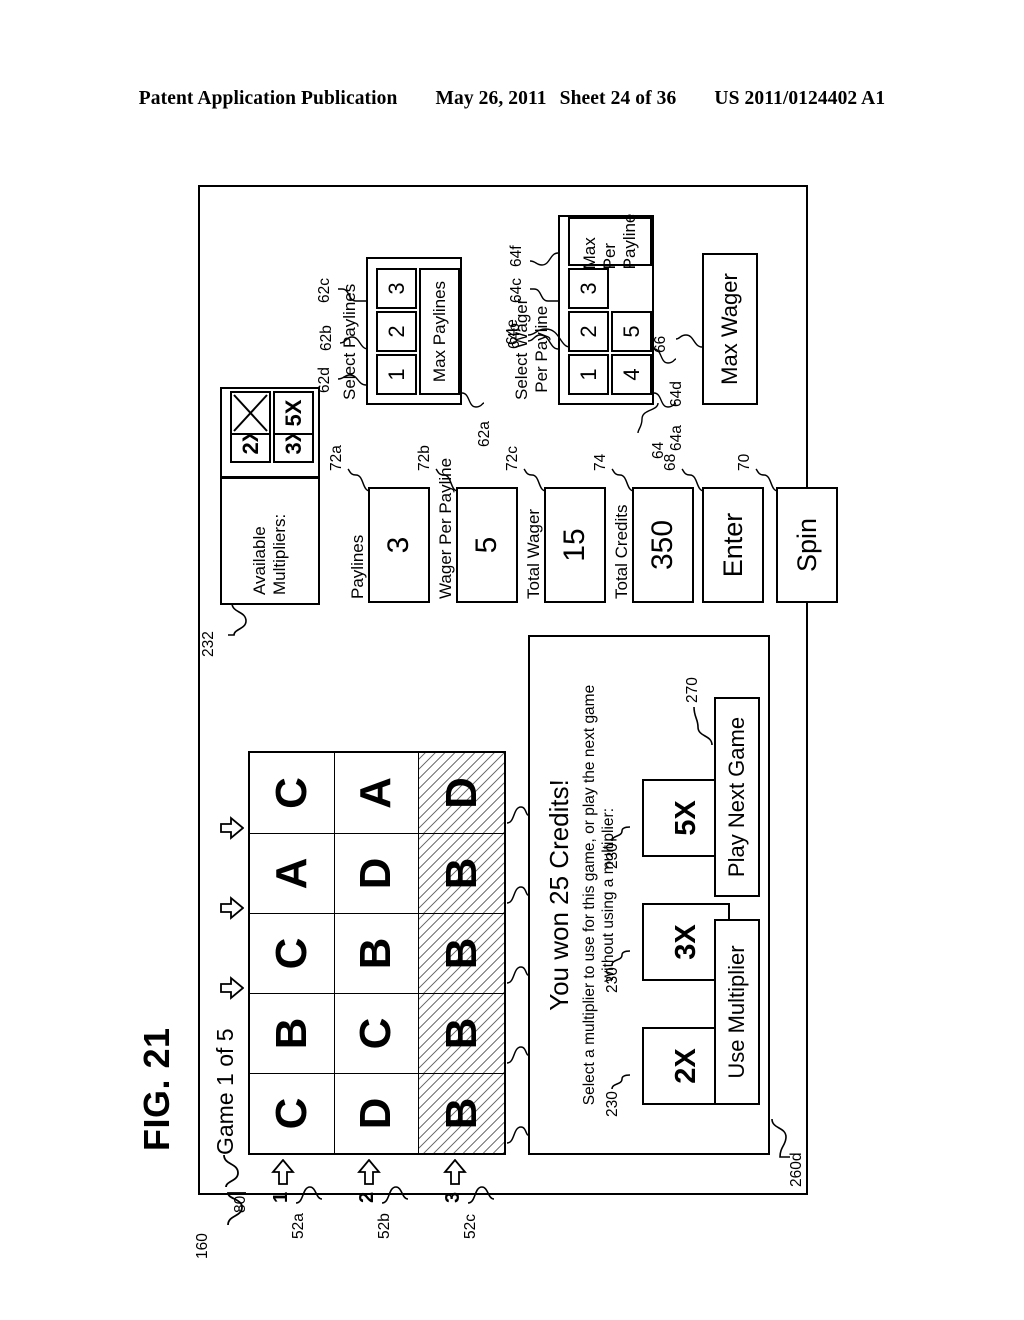  I want to click on figure-label: FIG. 21, so click(156, 1089).